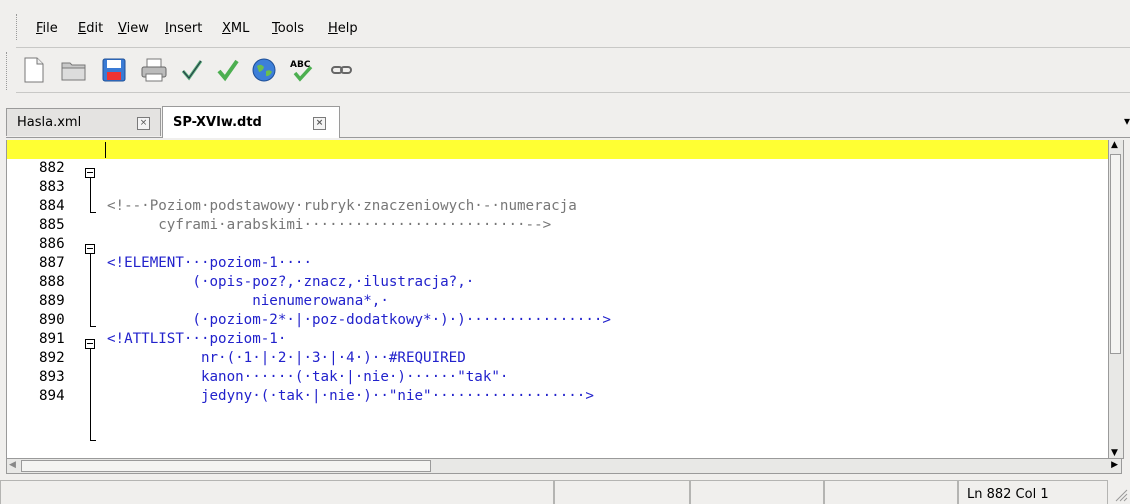 This screenshot has width=1130, height=504. Describe the element at coordinates (235, 28) in the screenshot. I see `menu-xml: XML` at that location.